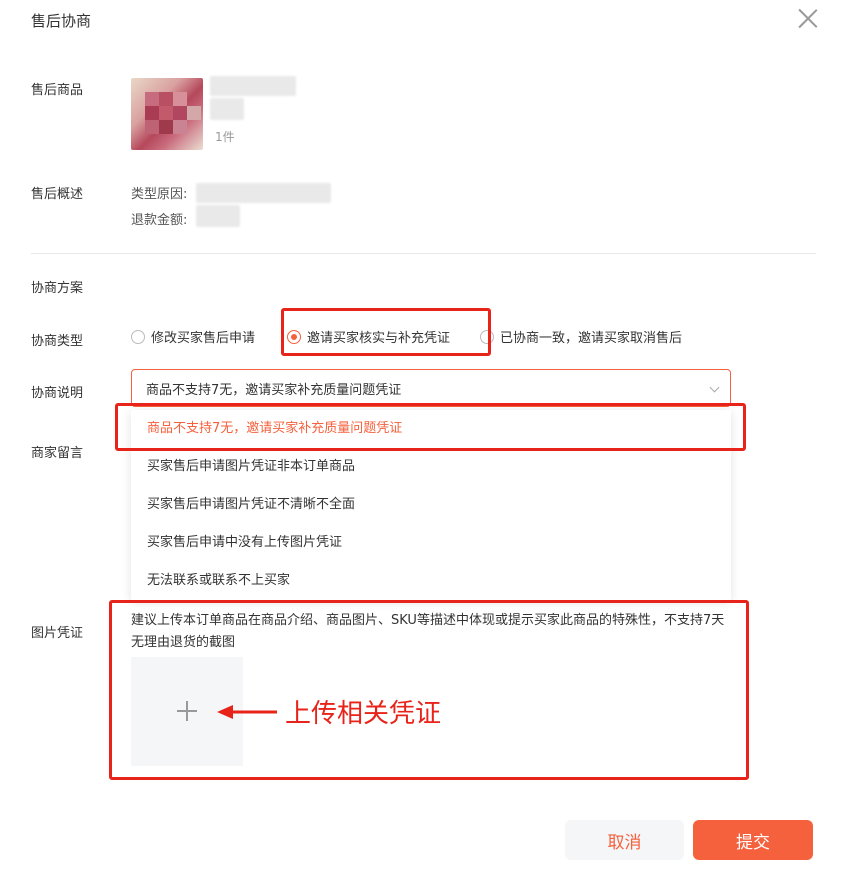 The width and height of the screenshot is (847, 875). I want to click on dropdown-option: 买家售后申请图片凭证非本订单商品, so click(431, 467).